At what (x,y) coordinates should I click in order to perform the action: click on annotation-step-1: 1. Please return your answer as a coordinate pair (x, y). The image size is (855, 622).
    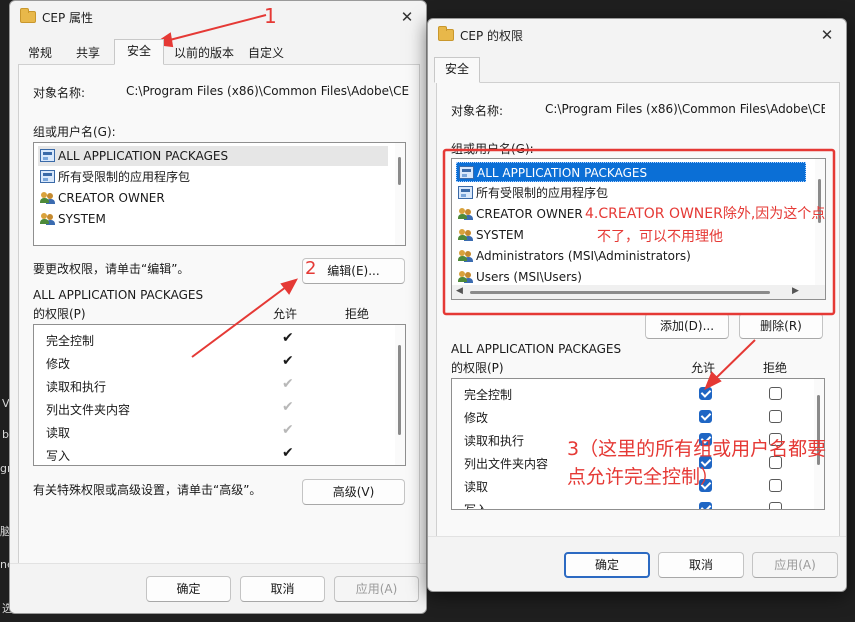
    Looking at the image, I should click on (270, 16).